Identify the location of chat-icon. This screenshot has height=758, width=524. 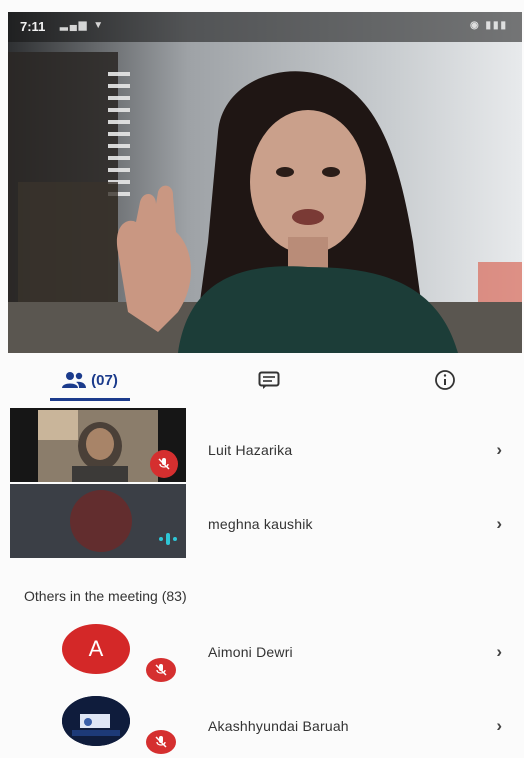
(269, 380).